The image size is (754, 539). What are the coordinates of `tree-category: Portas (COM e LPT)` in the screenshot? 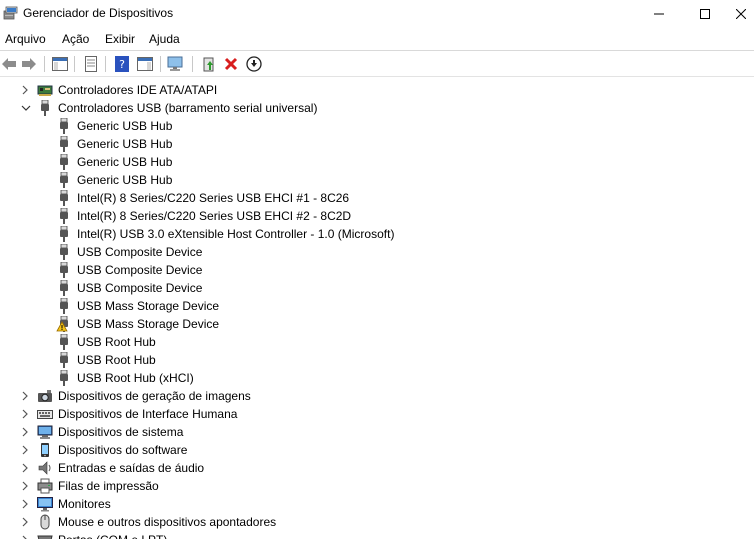 It's located at (377, 535).